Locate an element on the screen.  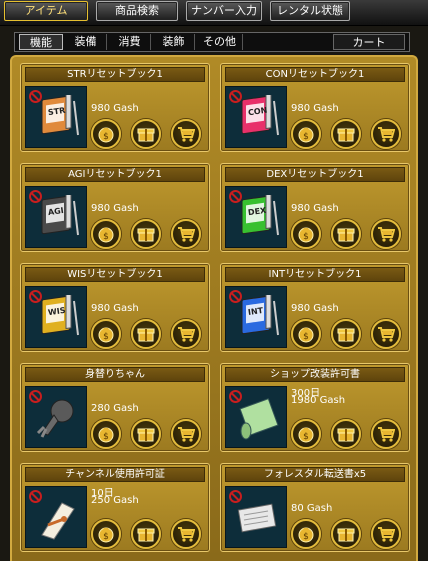
item-card: 身替りちゃん 280 Gash $ is located at coordinates (115, 407).